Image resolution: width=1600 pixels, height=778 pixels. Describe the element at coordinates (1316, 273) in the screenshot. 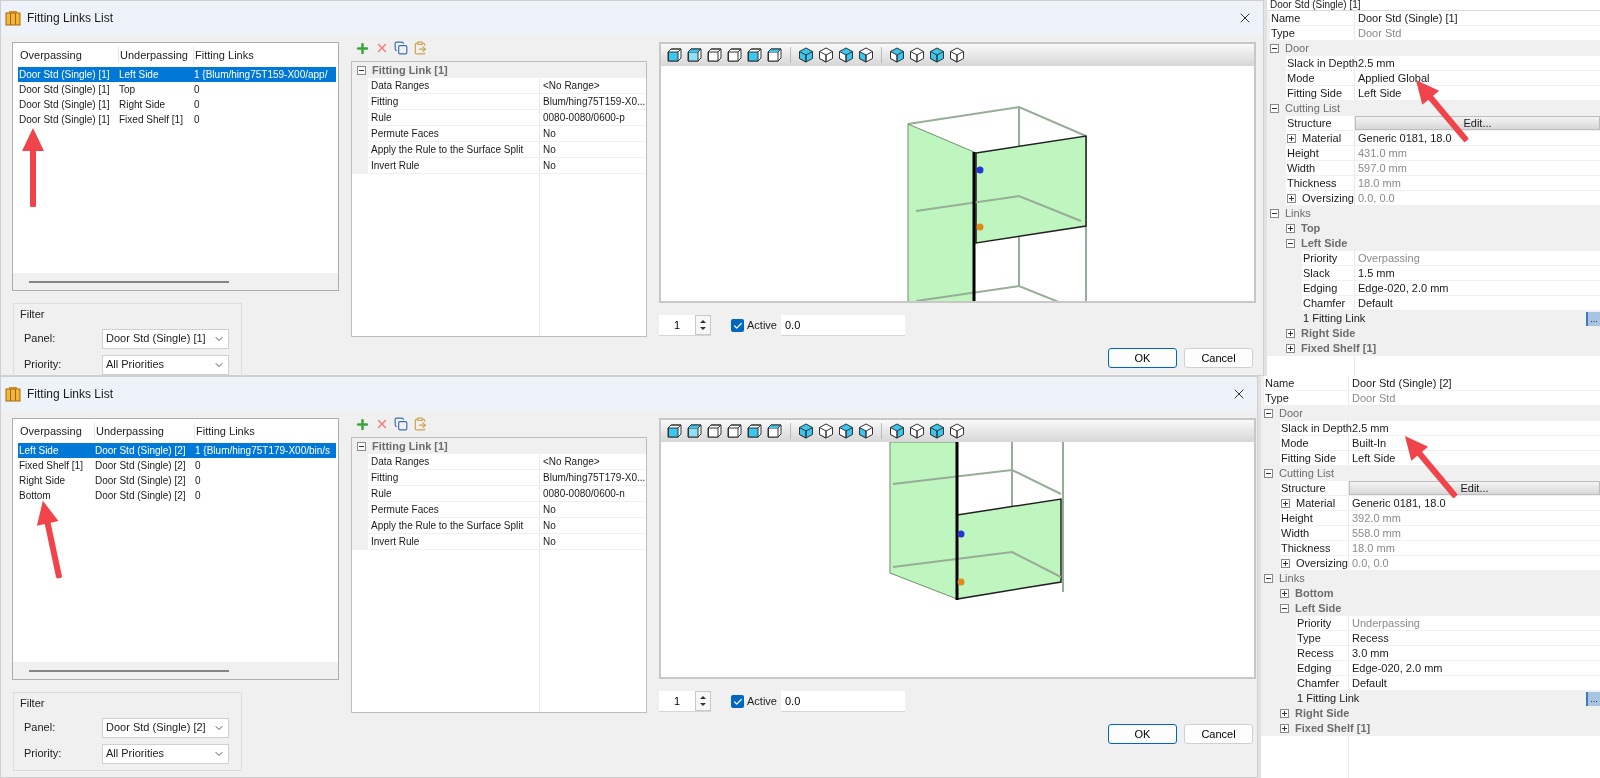

I see `property-label: Slack` at that location.